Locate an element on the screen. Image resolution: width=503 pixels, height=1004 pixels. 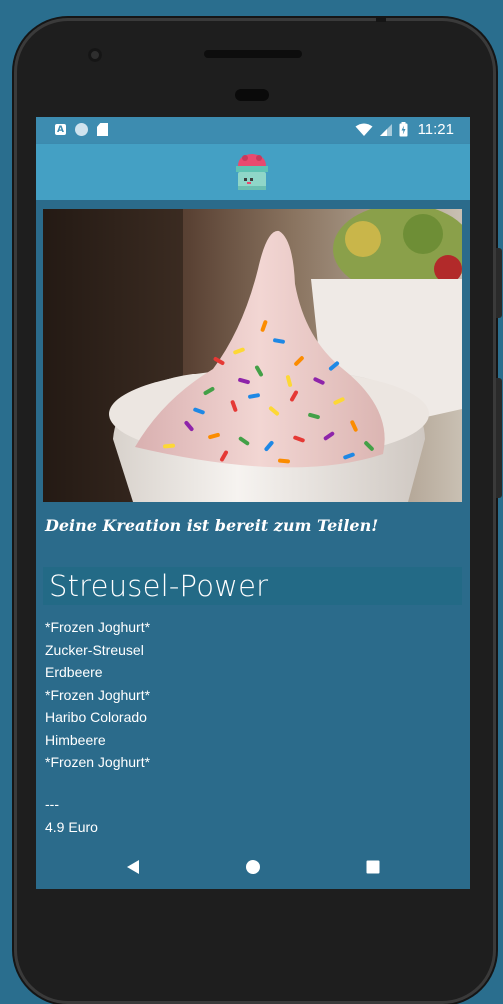
earpiece-speaker is located at coordinates (253, 54).